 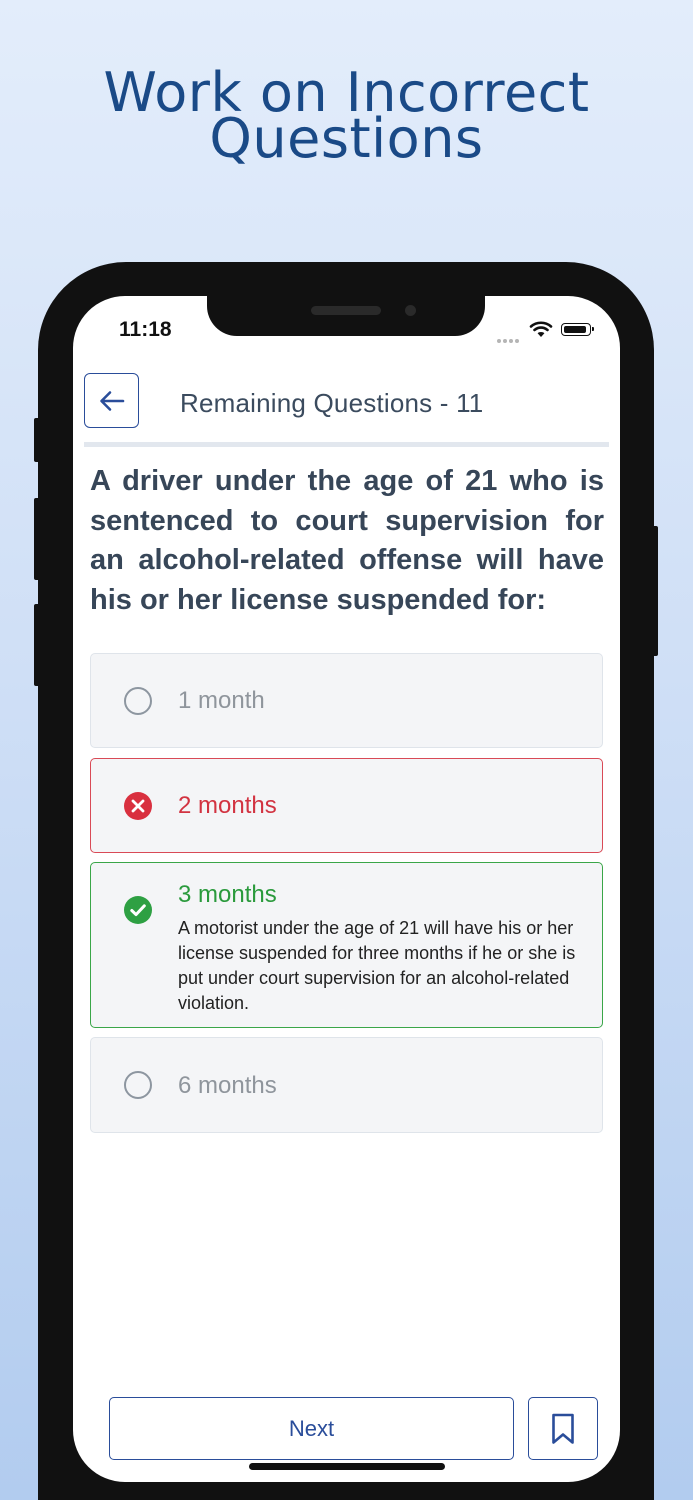 What do you see at coordinates (227, 894) in the screenshot?
I see `answer-option-label: 3 months` at bounding box center [227, 894].